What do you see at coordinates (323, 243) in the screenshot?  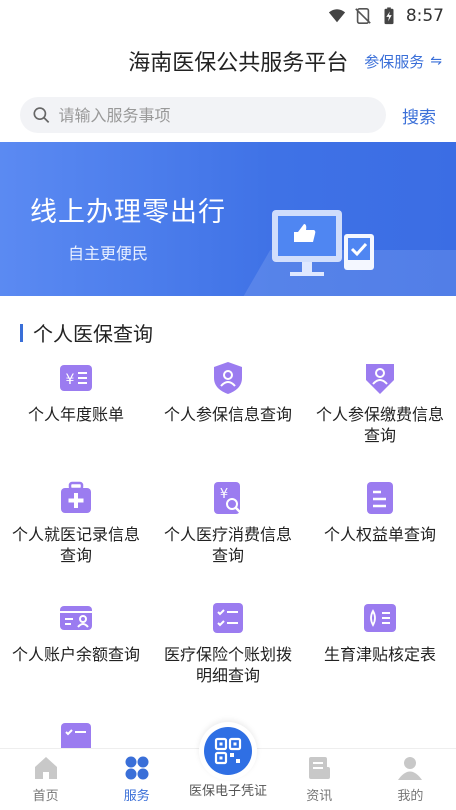 I see `computer-thumbs-up-icon` at bounding box center [323, 243].